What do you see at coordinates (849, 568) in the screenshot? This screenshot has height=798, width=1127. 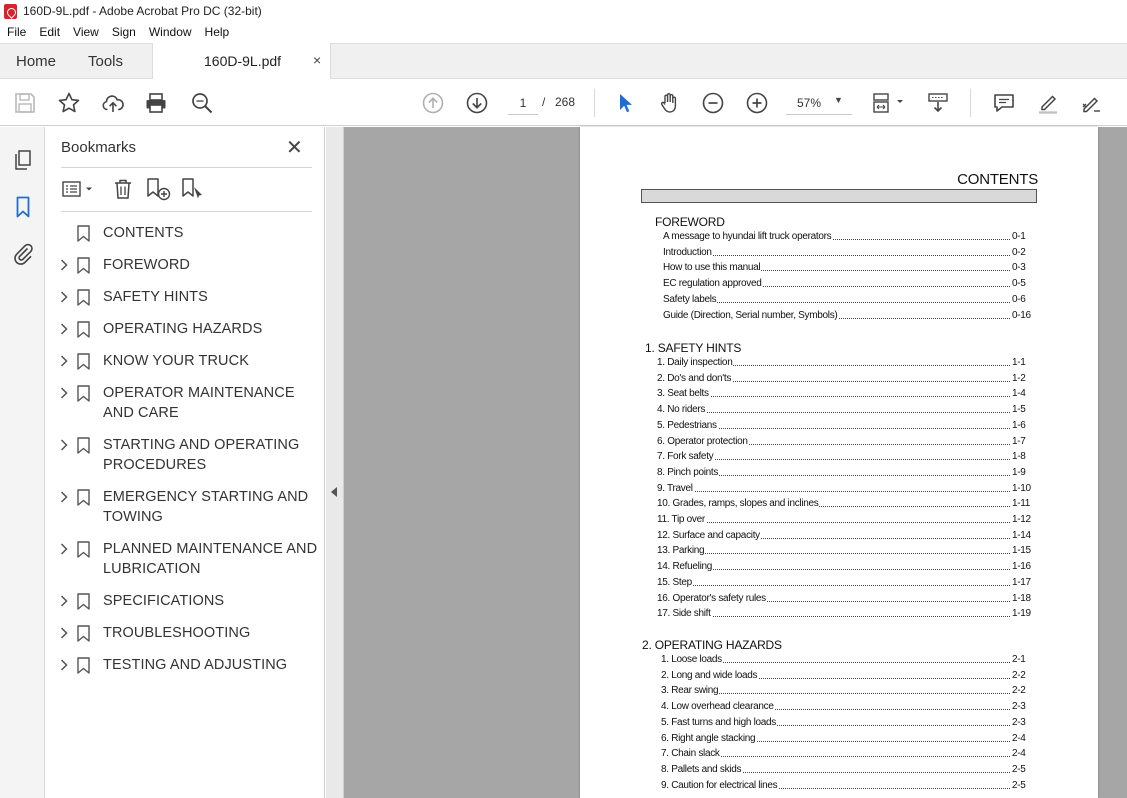 I see `toc-entry: 14. Refueling 1-16` at bounding box center [849, 568].